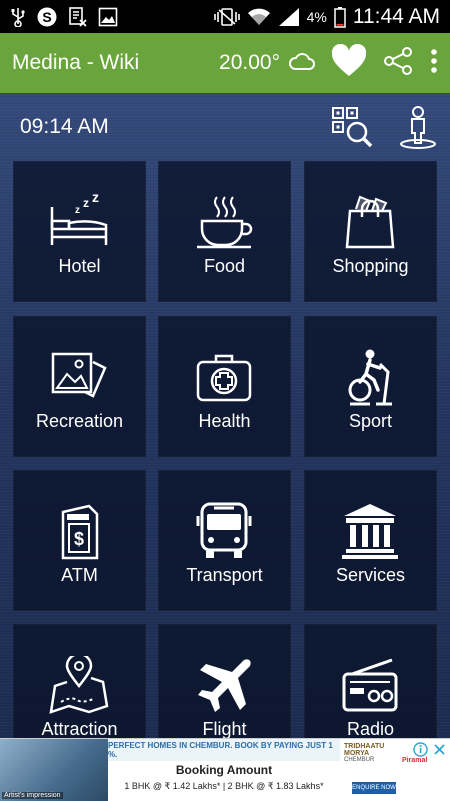 This screenshot has height=801, width=450. What do you see at coordinates (225, 126) in the screenshot?
I see `header-row: 09:14 AM` at bounding box center [225, 126].